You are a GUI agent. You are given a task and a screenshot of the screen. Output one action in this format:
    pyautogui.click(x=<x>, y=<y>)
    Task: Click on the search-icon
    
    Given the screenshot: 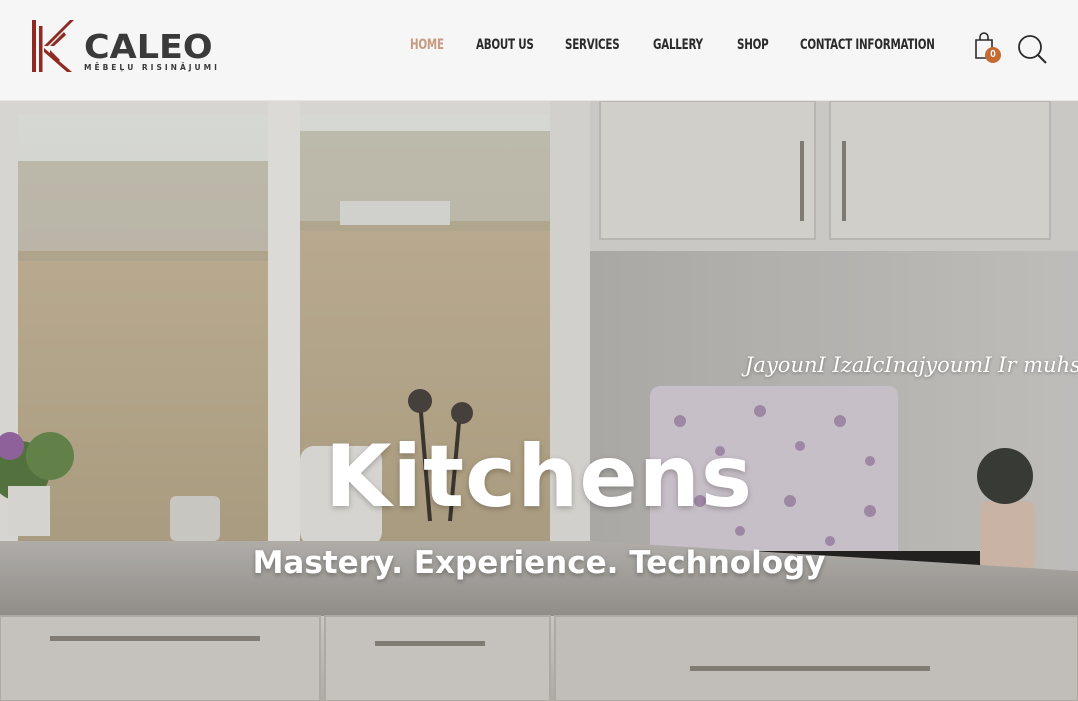 What is the action you would take?
    pyautogui.click(x=1032, y=49)
    